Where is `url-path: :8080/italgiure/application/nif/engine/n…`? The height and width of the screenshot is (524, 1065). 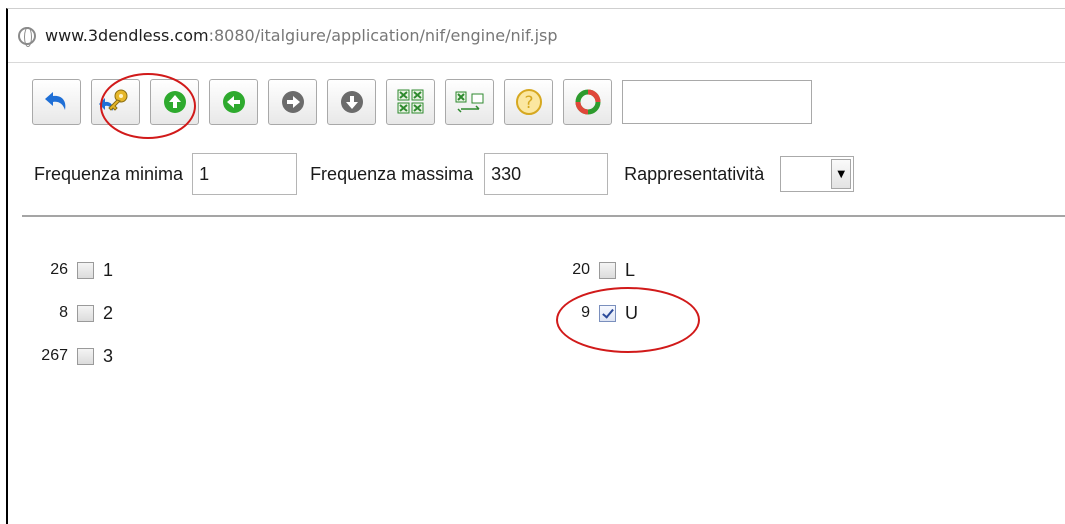 url-path: :8080/italgiure/application/nif/engine/n… is located at coordinates (383, 35).